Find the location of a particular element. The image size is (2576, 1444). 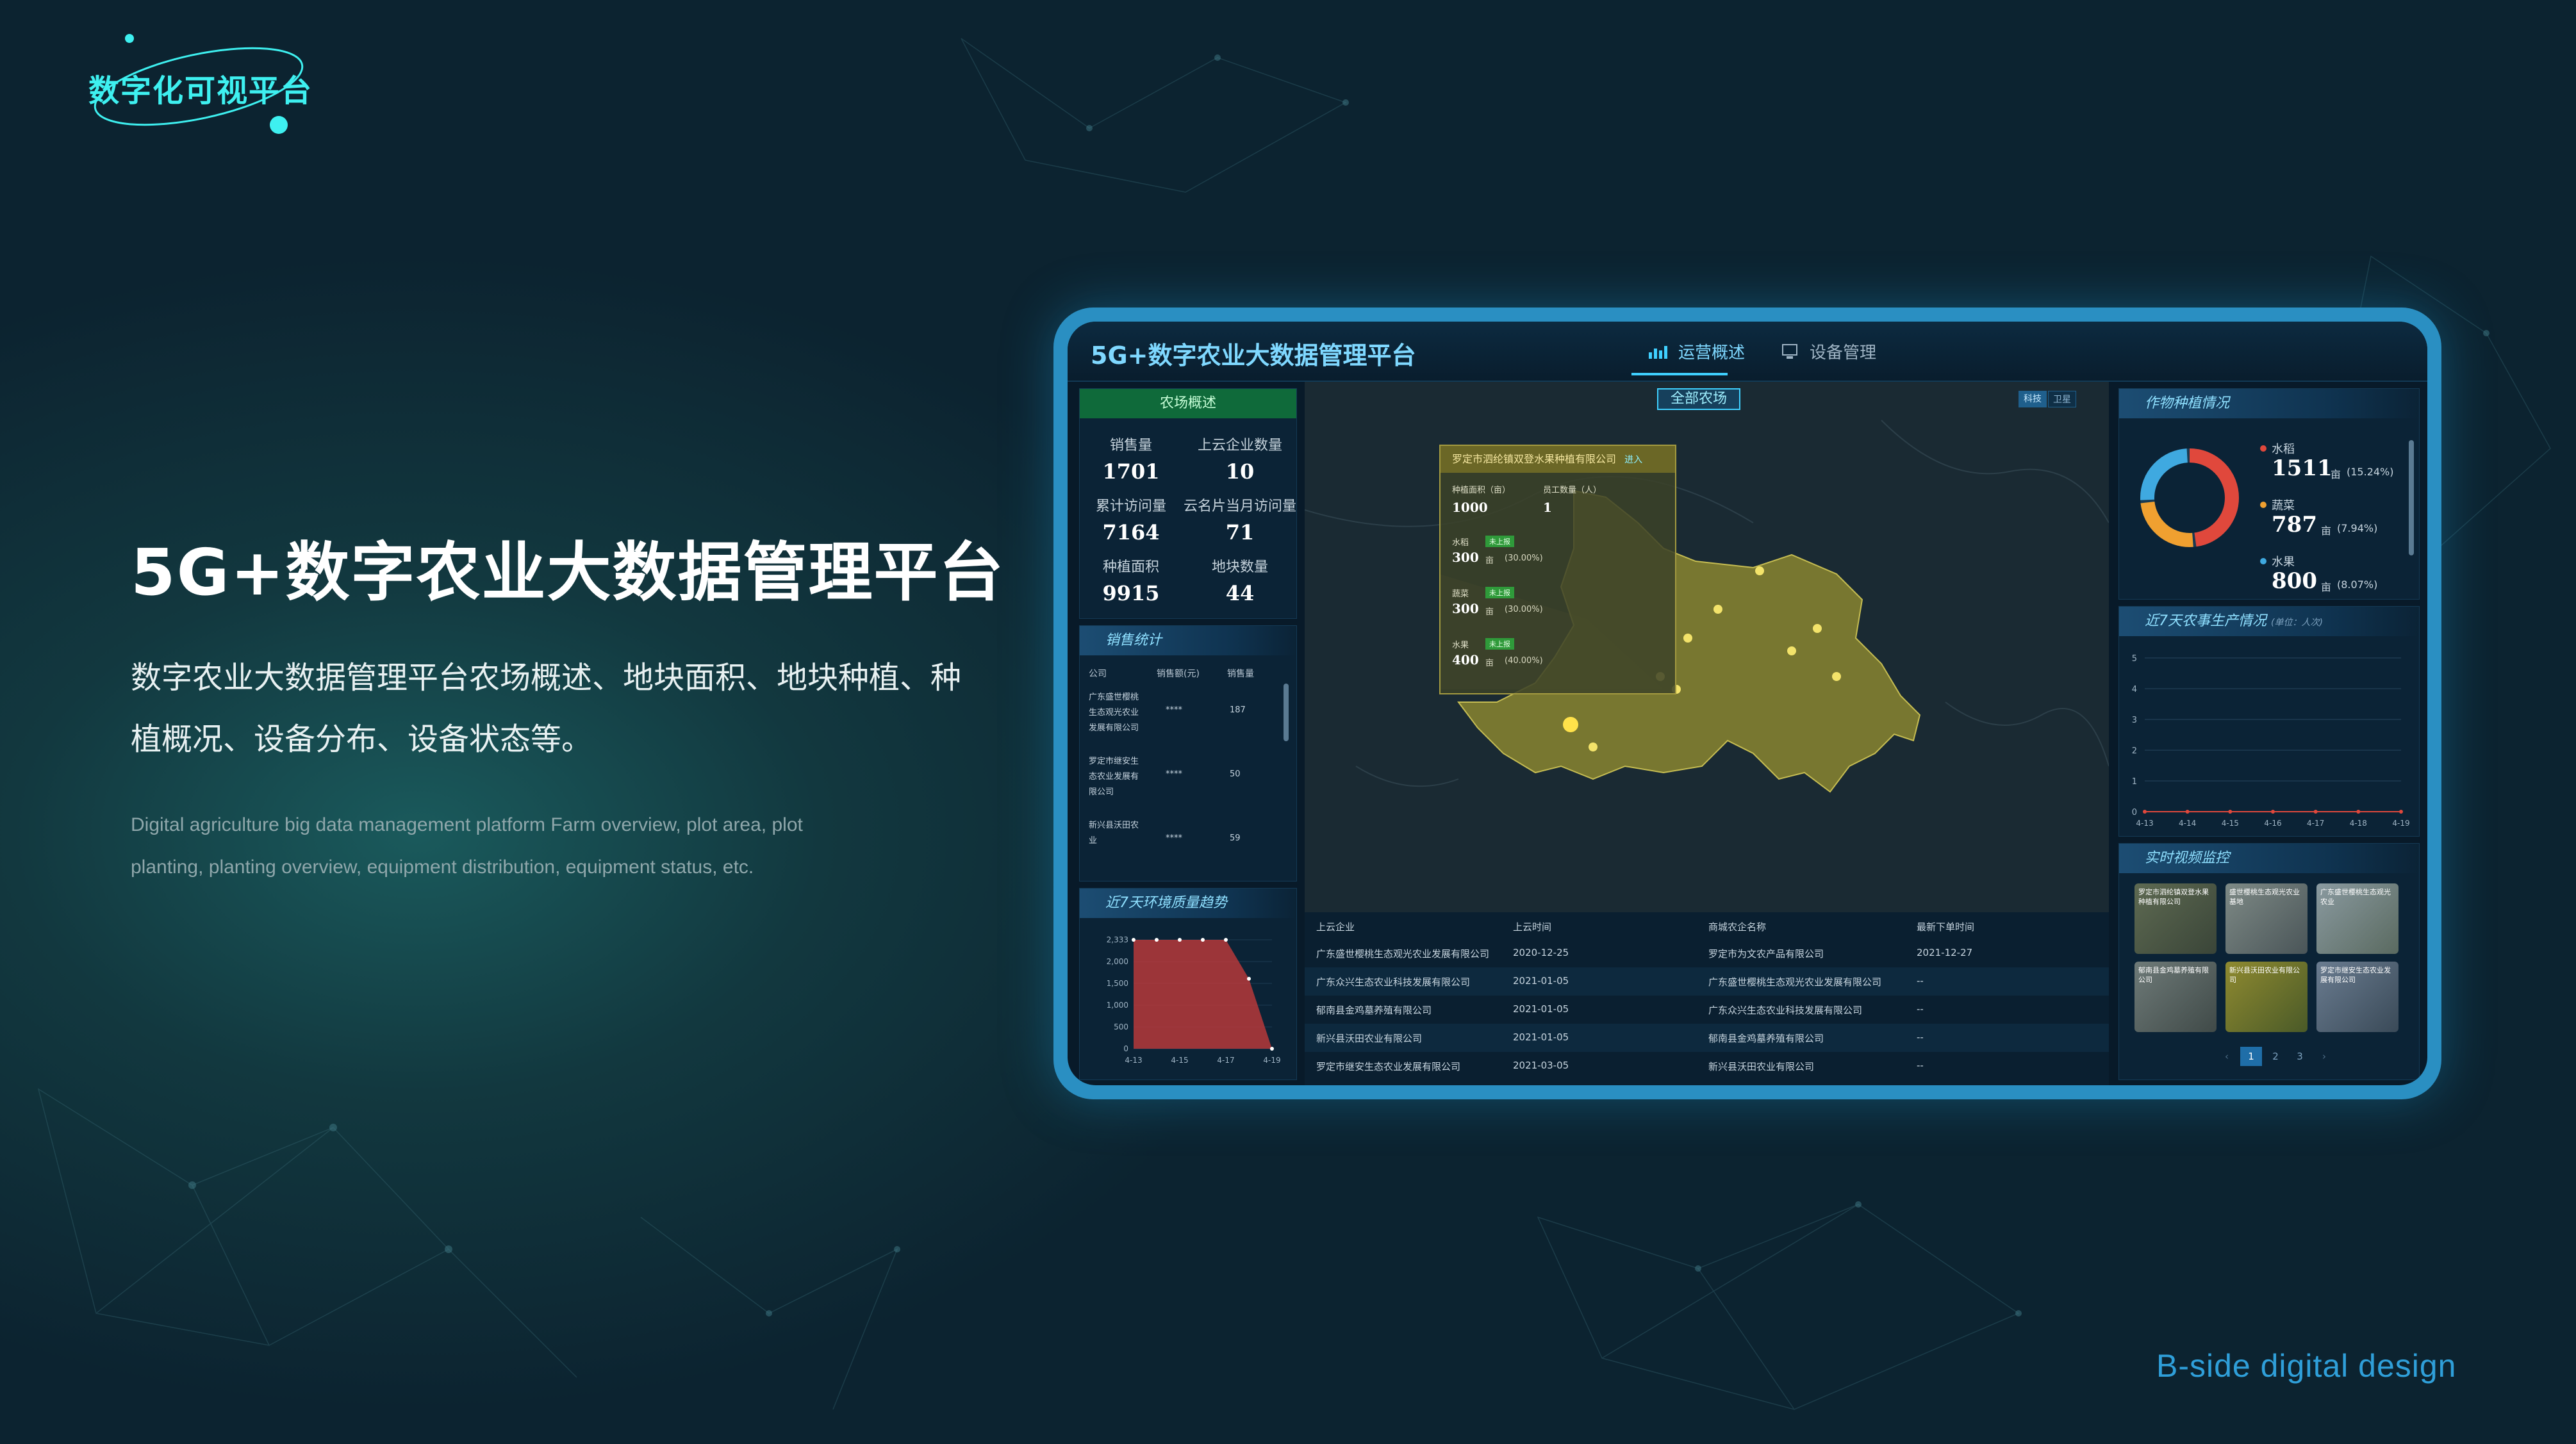

table-row: 新兴县沃田农业有限公司 2021-01-05 郁南县金鸡墓养殖有限公司 -- is located at coordinates (1707, 1038).